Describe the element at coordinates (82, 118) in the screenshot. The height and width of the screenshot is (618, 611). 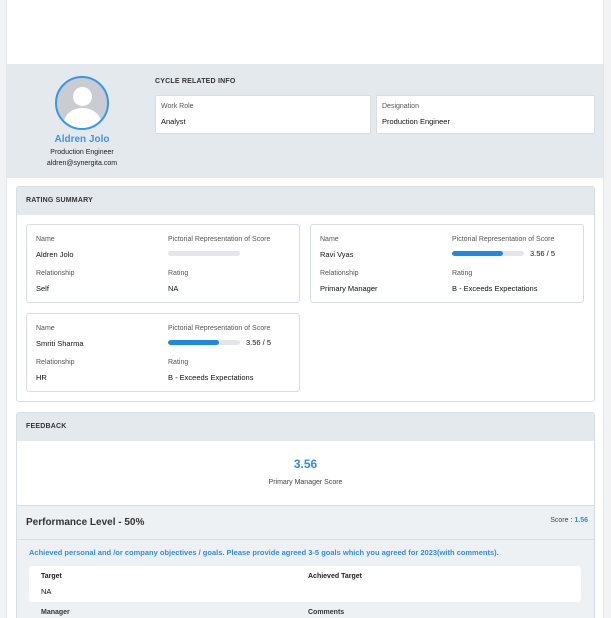
I see `avatar-body-shape` at that location.